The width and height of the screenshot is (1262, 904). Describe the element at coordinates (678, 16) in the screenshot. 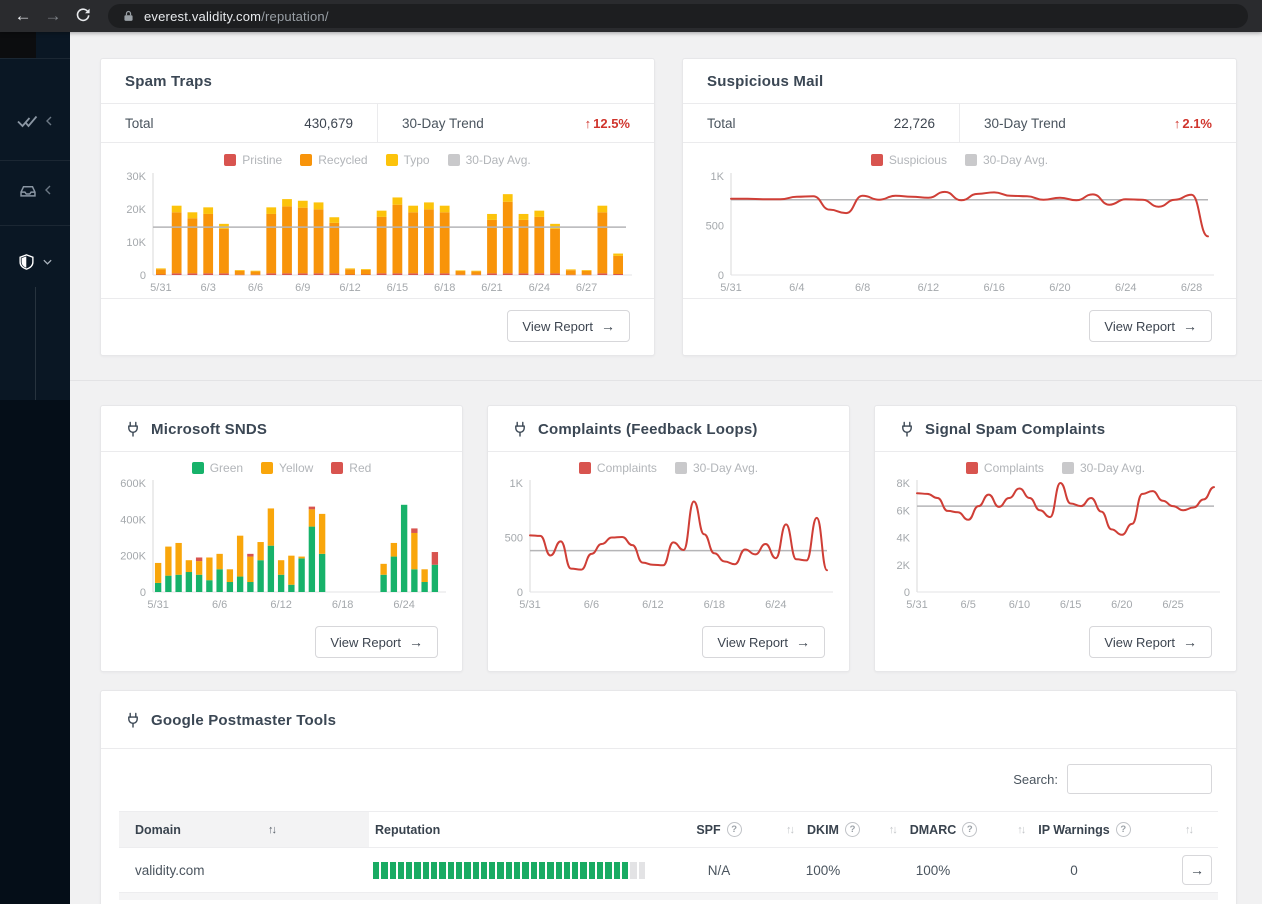

I see `url-bar: everest.validity.com/reputation/` at that location.